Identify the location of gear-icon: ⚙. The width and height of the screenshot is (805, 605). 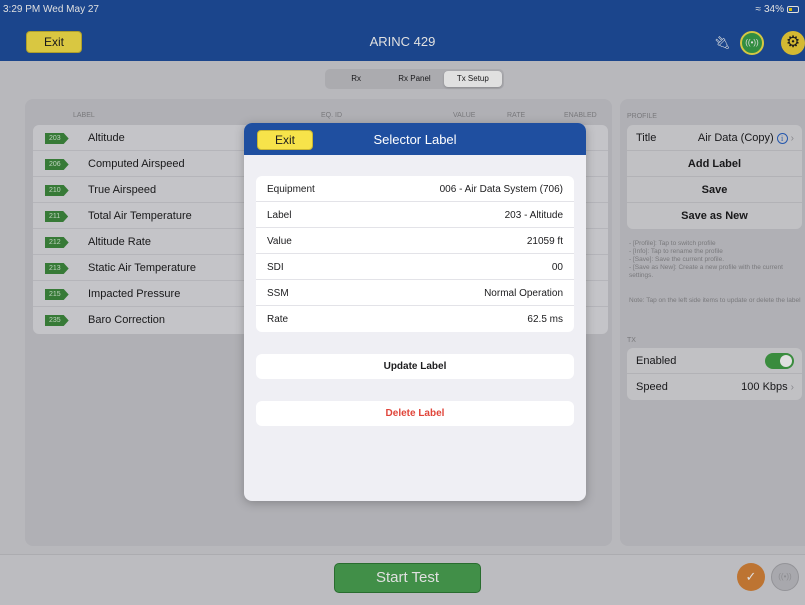
(793, 43).